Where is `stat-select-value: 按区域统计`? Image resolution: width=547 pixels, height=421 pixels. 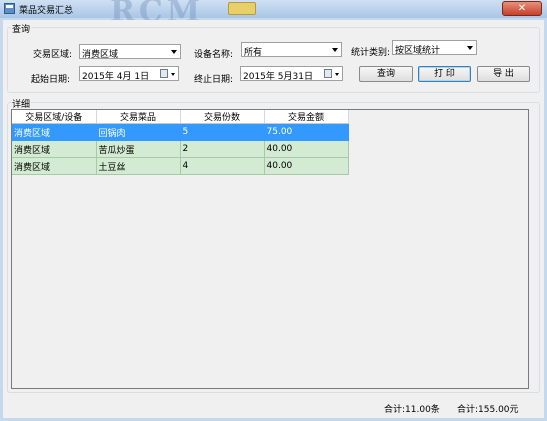 stat-select-value: 按区域统计 is located at coordinates (418, 51).